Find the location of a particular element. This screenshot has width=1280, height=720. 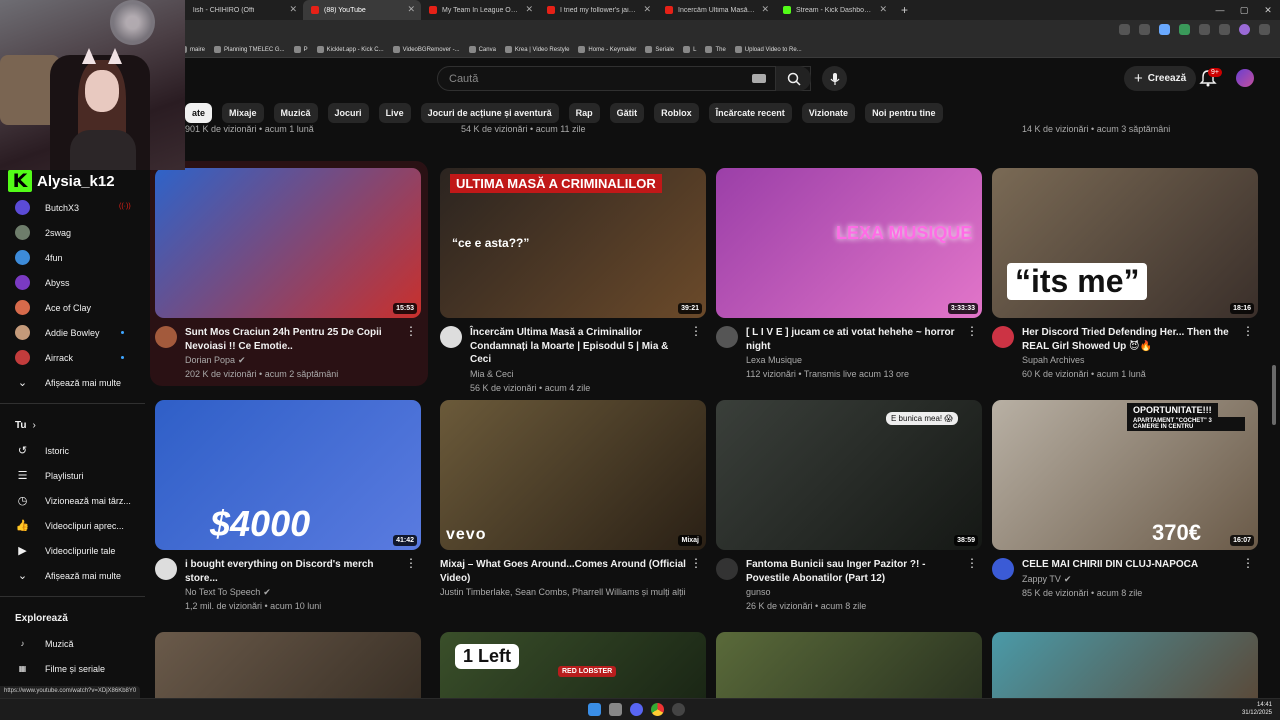

profile-icon is located at coordinates (1244, 29).